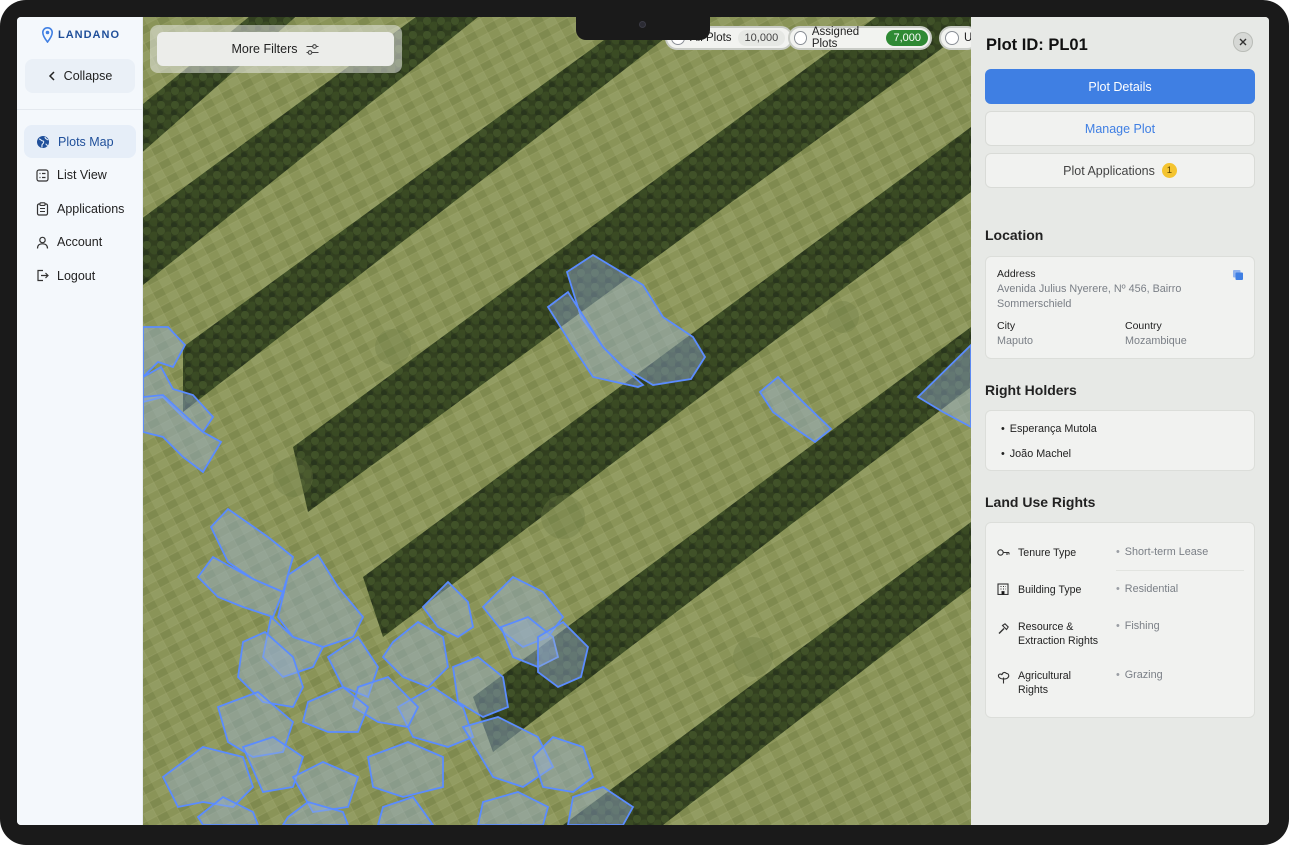  I want to click on collapse-label: Collapse, so click(88, 76).